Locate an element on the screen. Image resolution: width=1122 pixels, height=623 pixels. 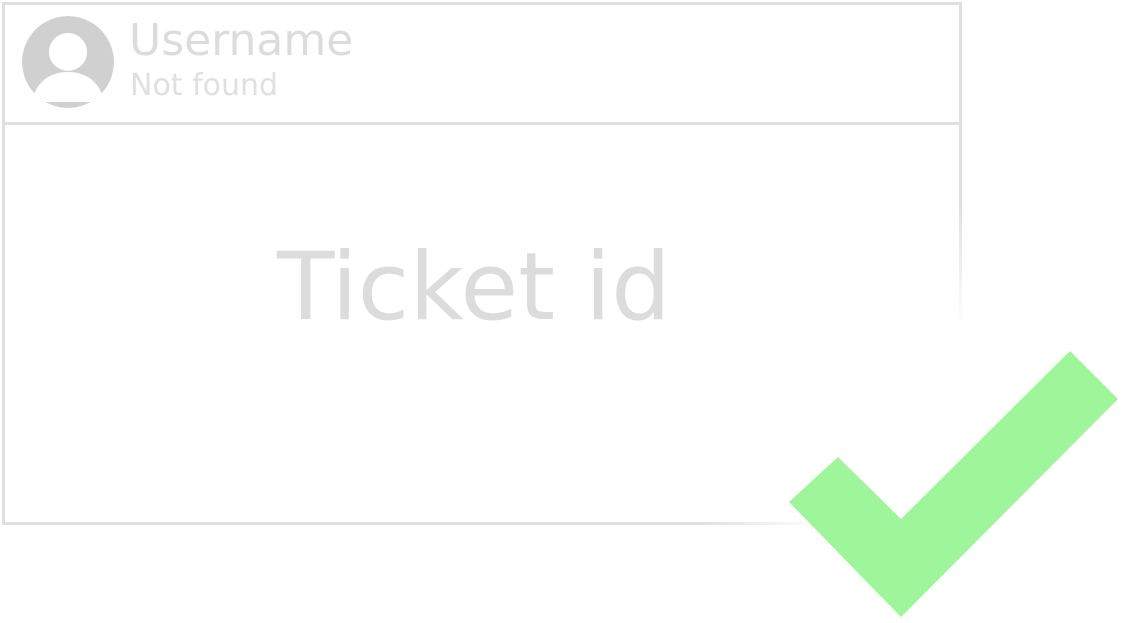
username-label: Username is located at coordinates (241, 40).